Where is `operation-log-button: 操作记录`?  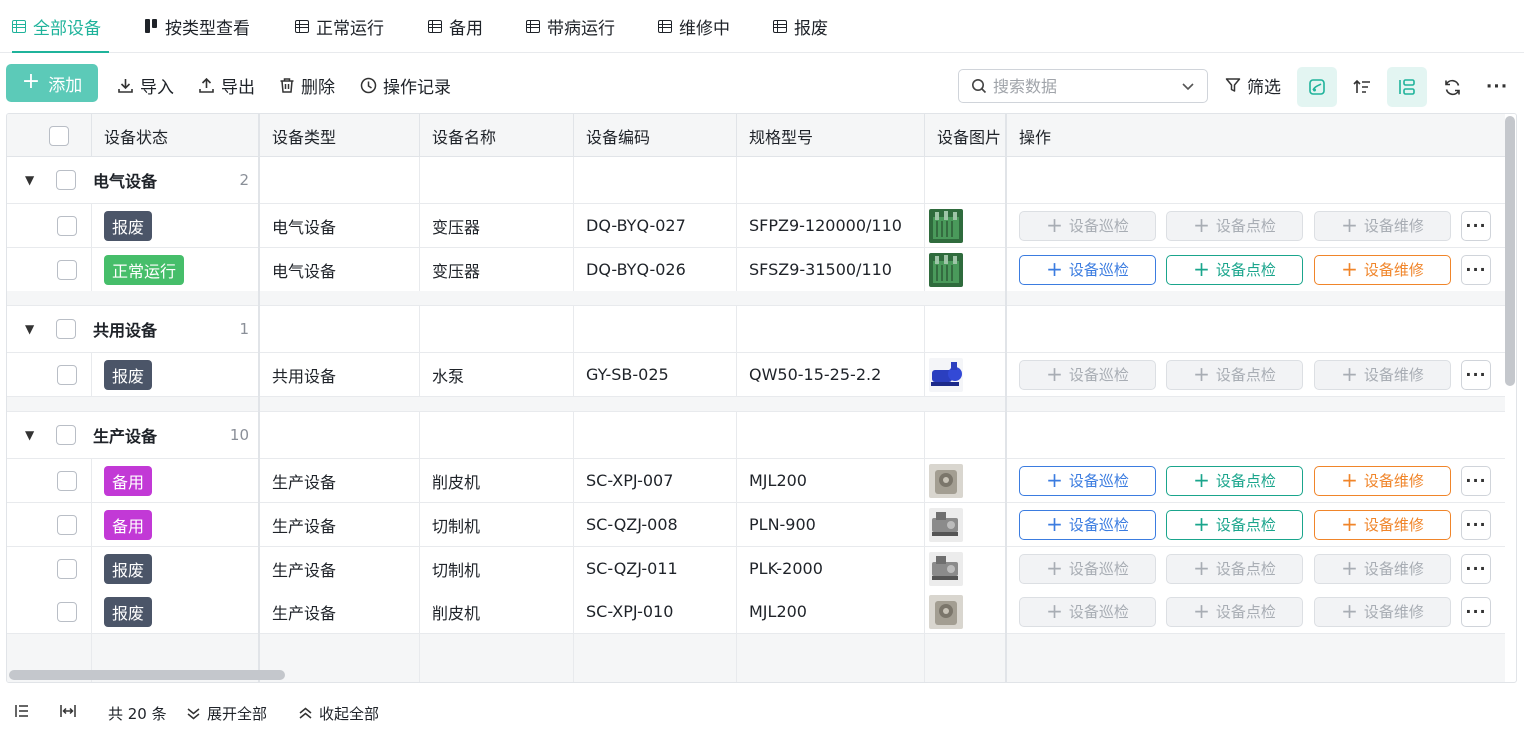
operation-log-button: 操作记录 is located at coordinates (405, 85).